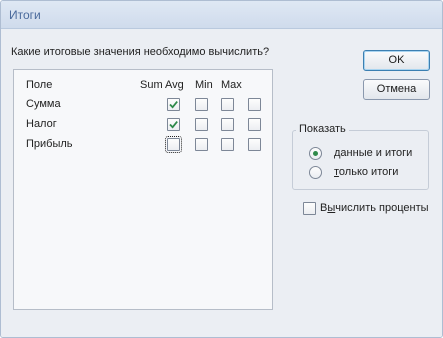 This screenshot has height=338, width=443. Describe the element at coordinates (382, 208) in the screenshot. I see `label-rest: числить проценты` at that location.